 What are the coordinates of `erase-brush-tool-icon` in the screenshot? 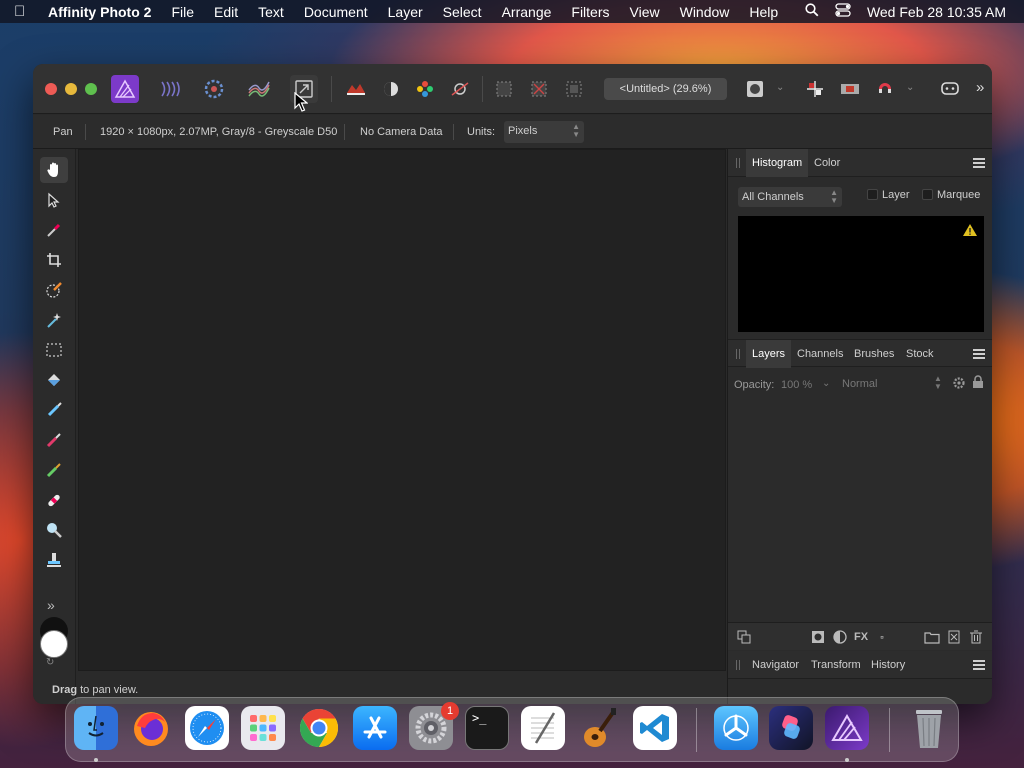 It's located at (54, 440).